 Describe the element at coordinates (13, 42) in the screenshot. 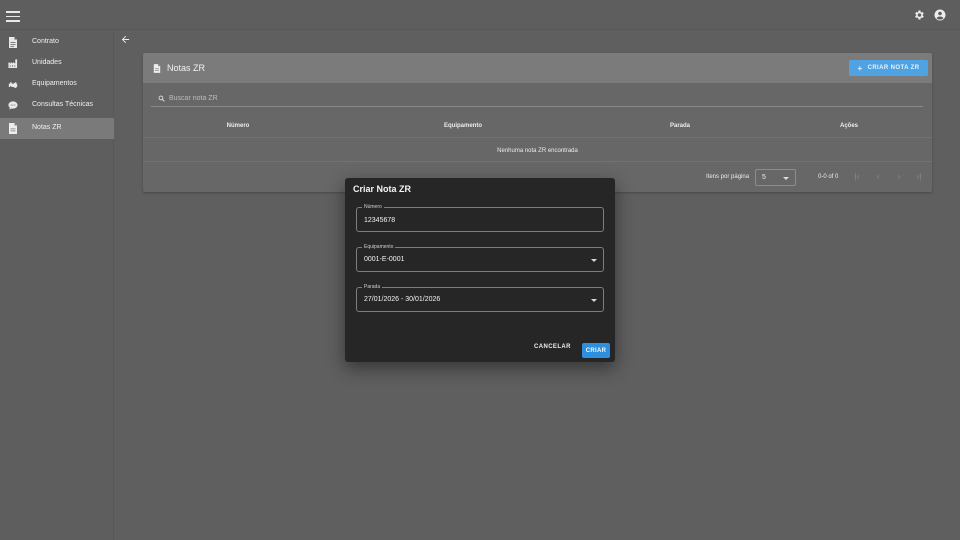

I see `document-icon` at that location.